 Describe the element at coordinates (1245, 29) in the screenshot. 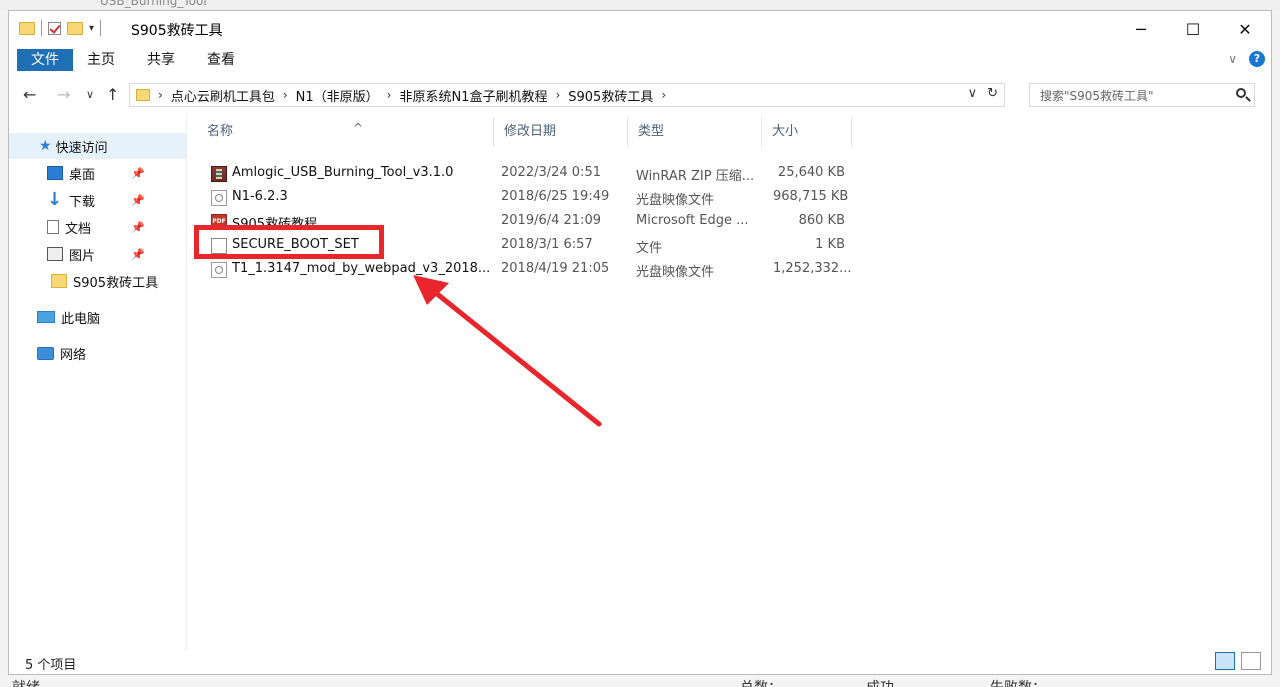

I see `close-button: ✕` at that location.